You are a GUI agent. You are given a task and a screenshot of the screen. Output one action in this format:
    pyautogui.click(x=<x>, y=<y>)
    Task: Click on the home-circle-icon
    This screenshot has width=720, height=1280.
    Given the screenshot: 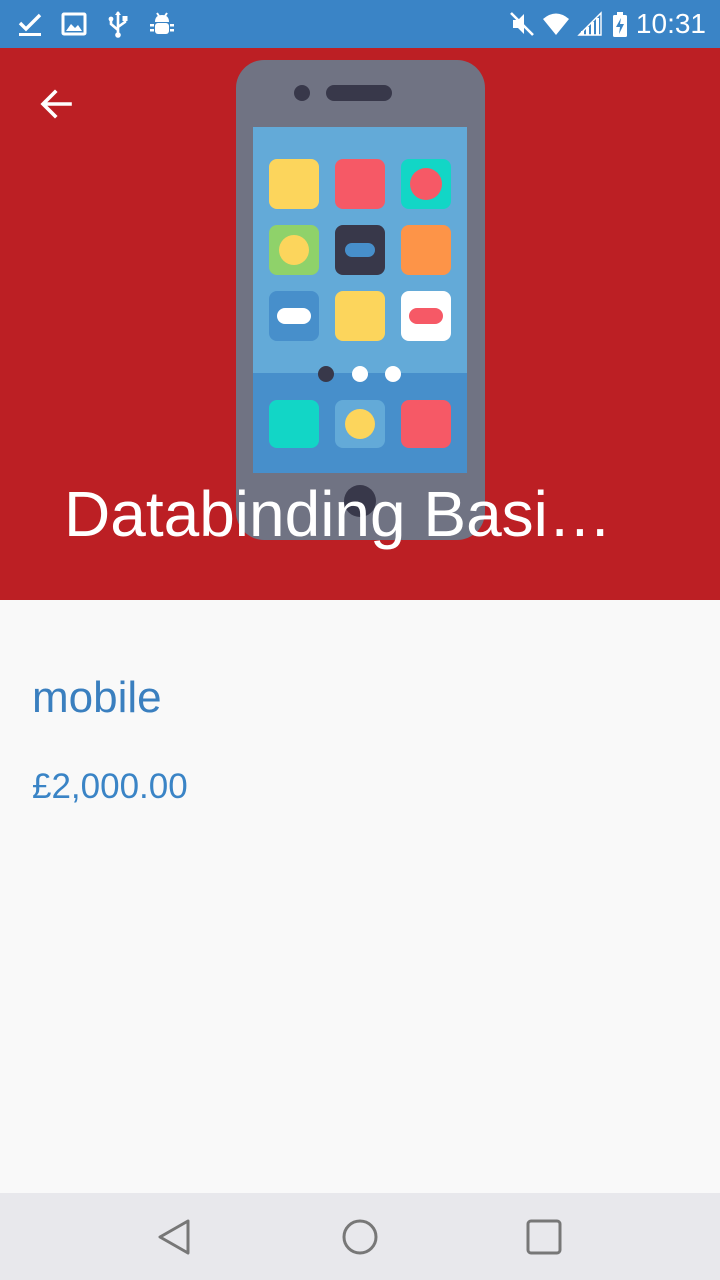 What is the action you would take?
    pyautogui.click(x=360, y=1237)
    